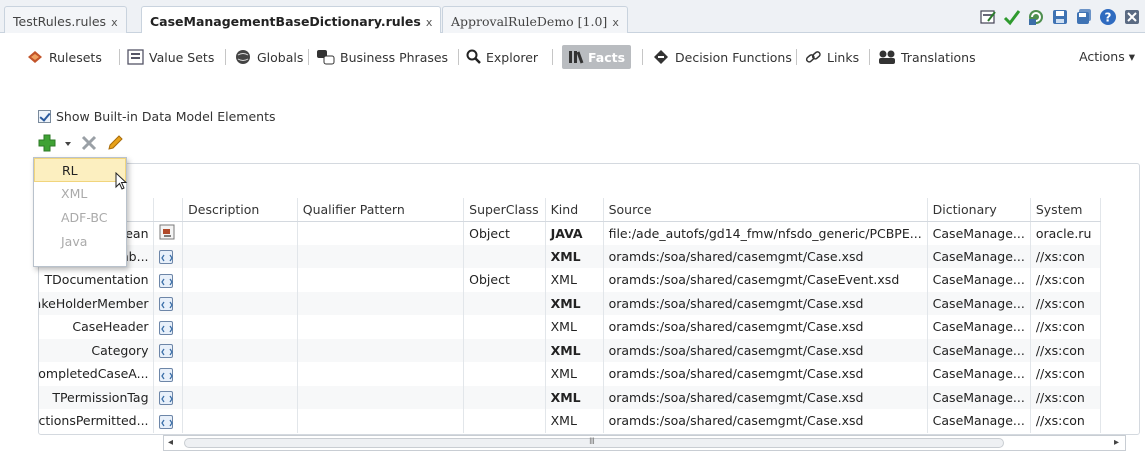 The image size is (1145, 458). Describe the element at coordinates (1084, 17) in the screenshot. I see `save-all-icon` at that location.